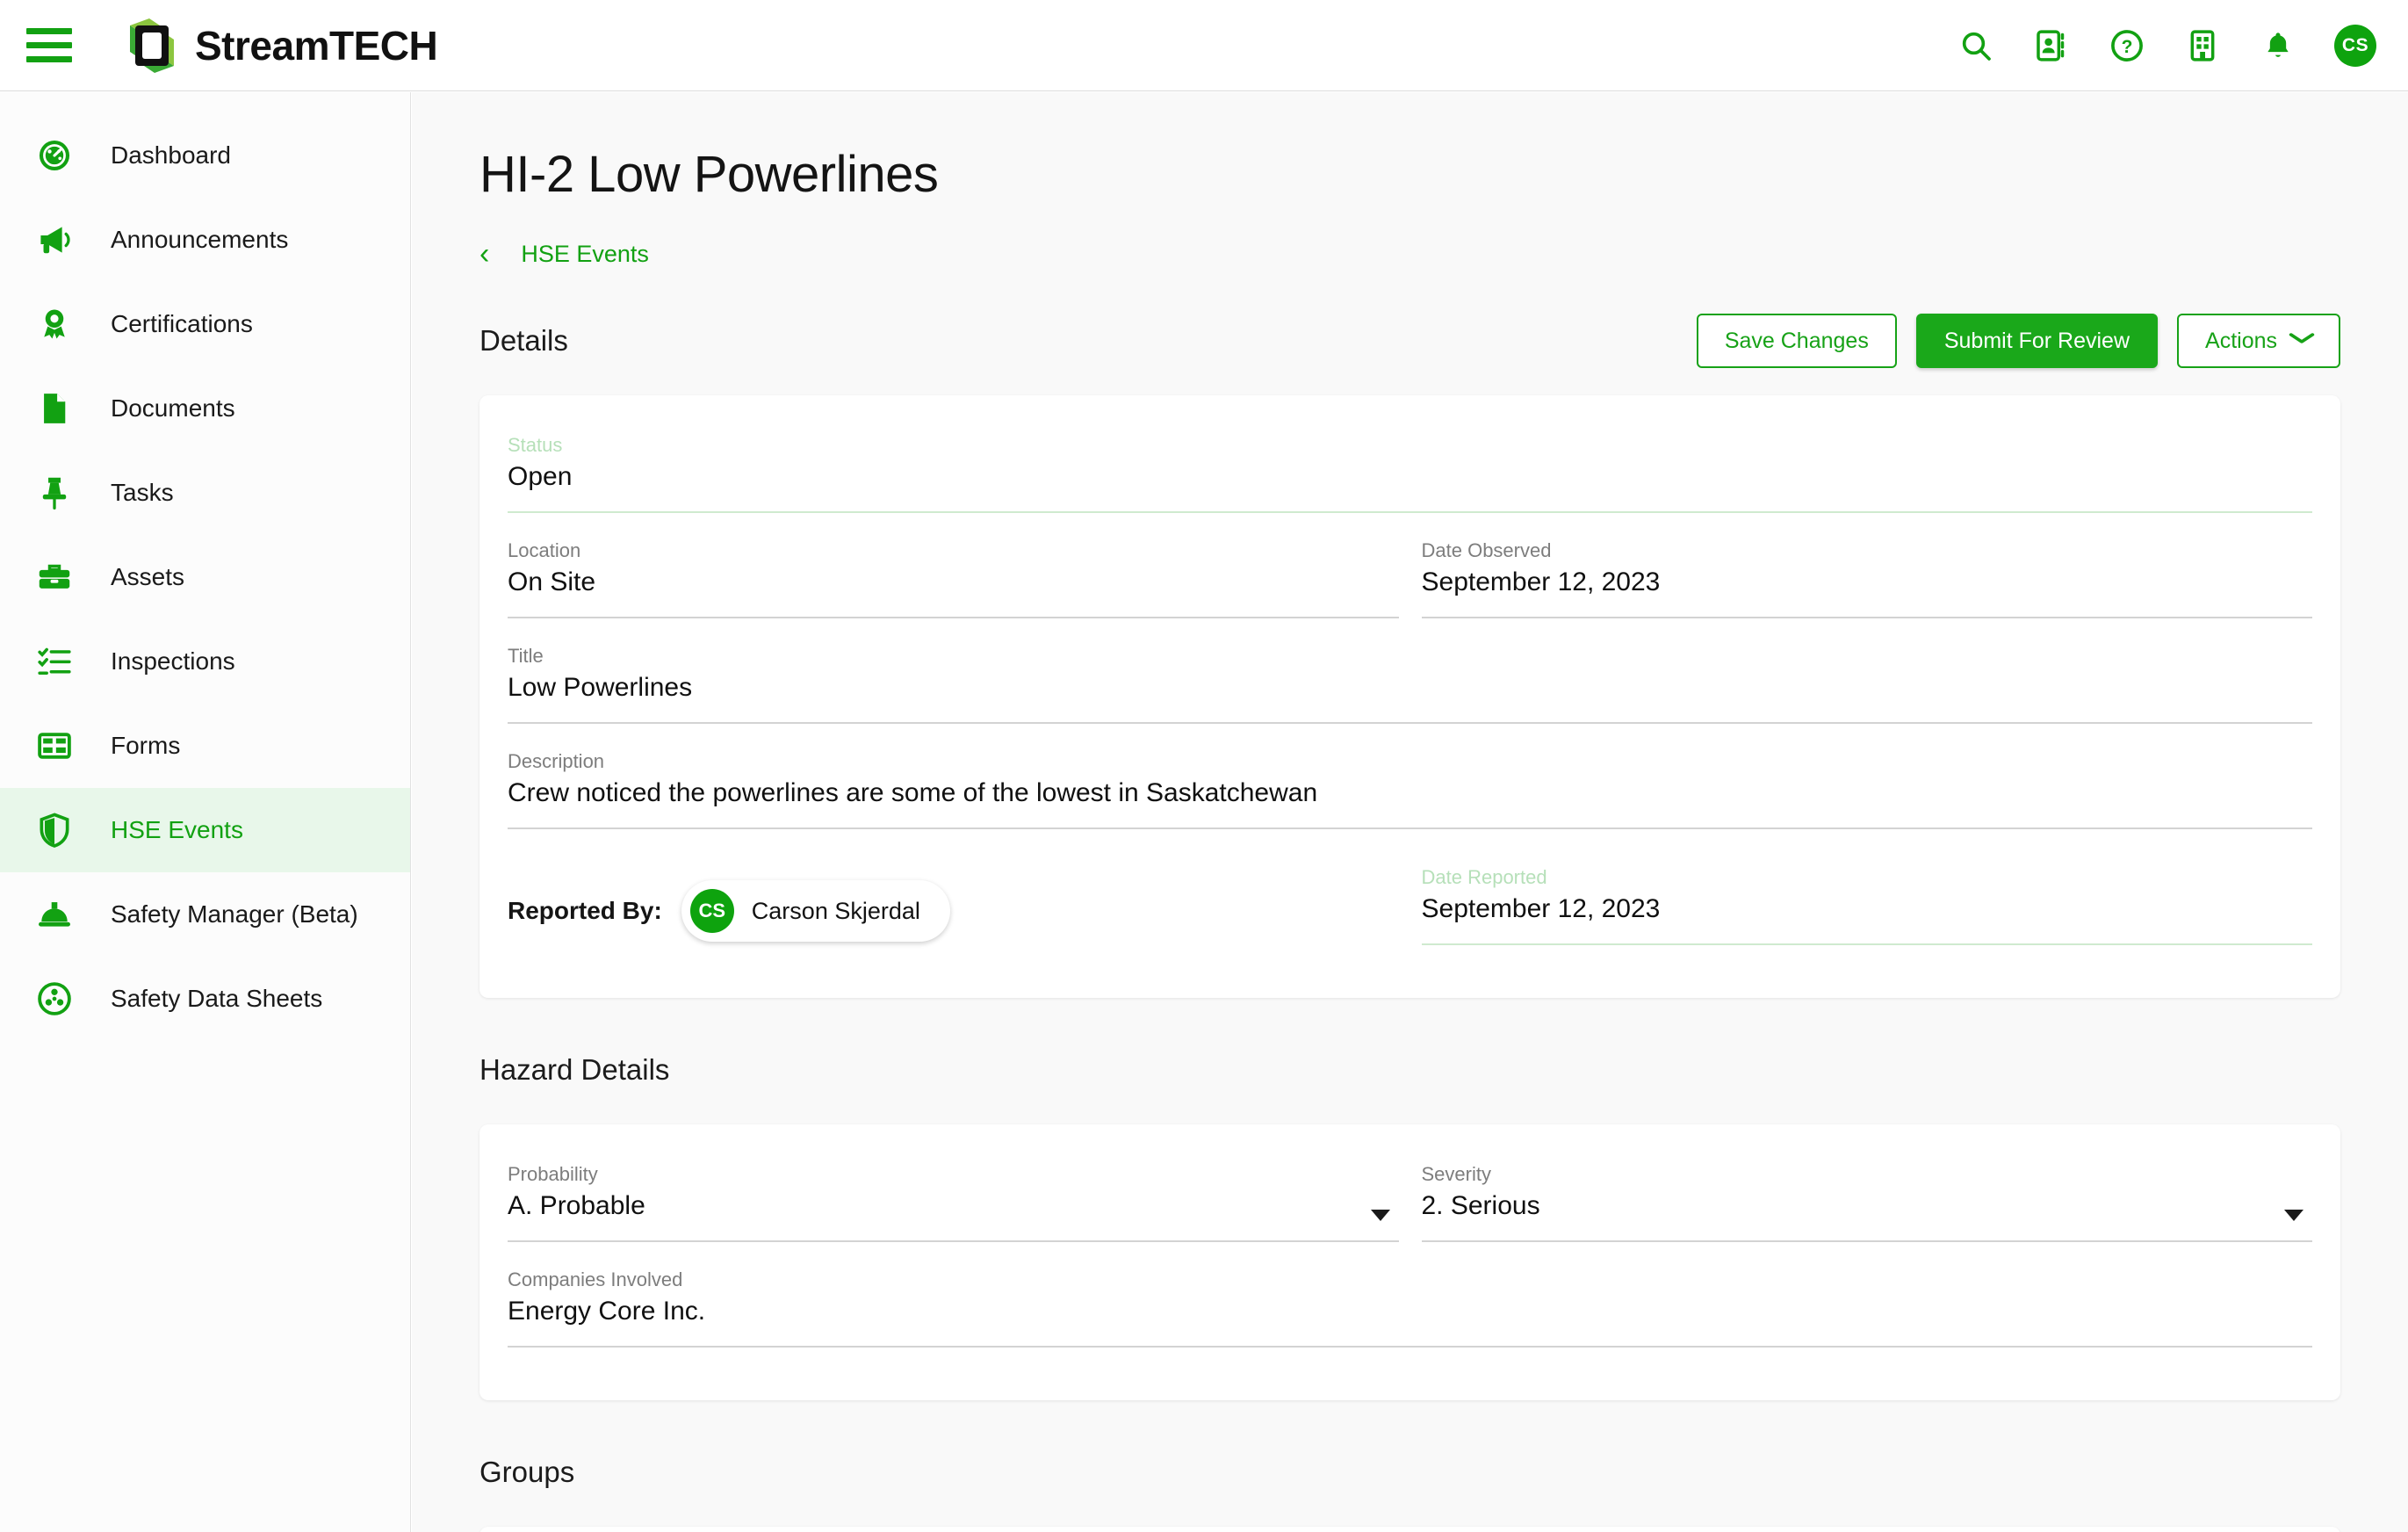  What do you see at coordinates (173, 661) in the screenshot?
I see `sidebar-item-label: Inspections` at bounding box center [173, 661].